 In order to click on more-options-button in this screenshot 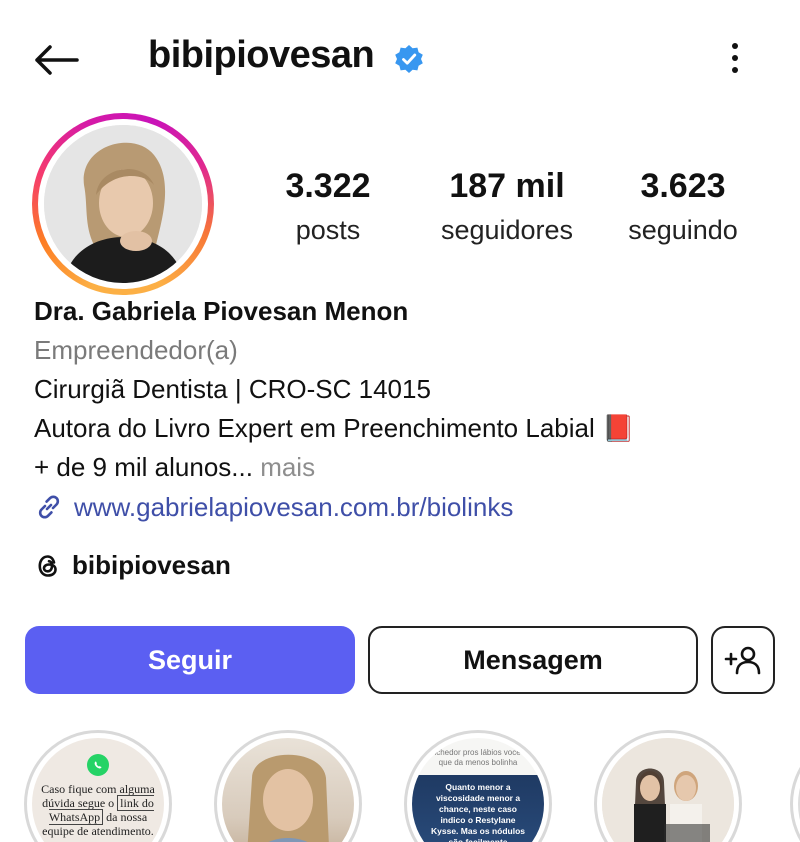, I will do `click(735, 58)`.